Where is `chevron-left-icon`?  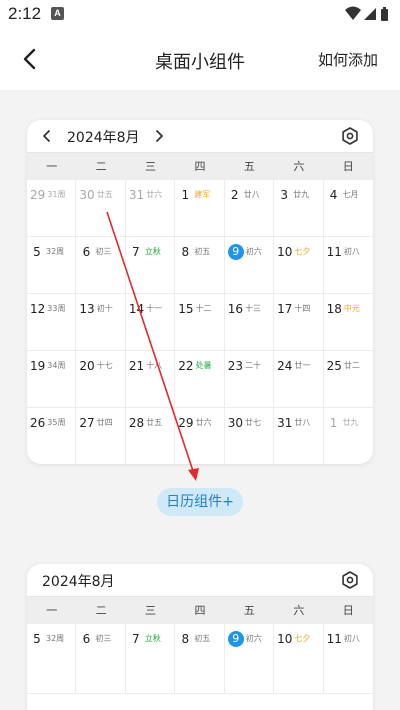
chevron-left-icon is located at coordinates (46, 136).